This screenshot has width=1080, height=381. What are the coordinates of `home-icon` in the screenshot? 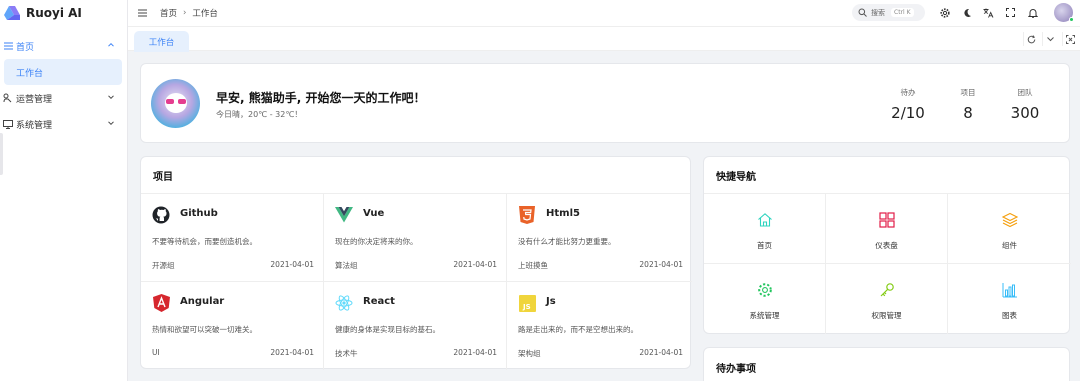 It's located at (765, 220).